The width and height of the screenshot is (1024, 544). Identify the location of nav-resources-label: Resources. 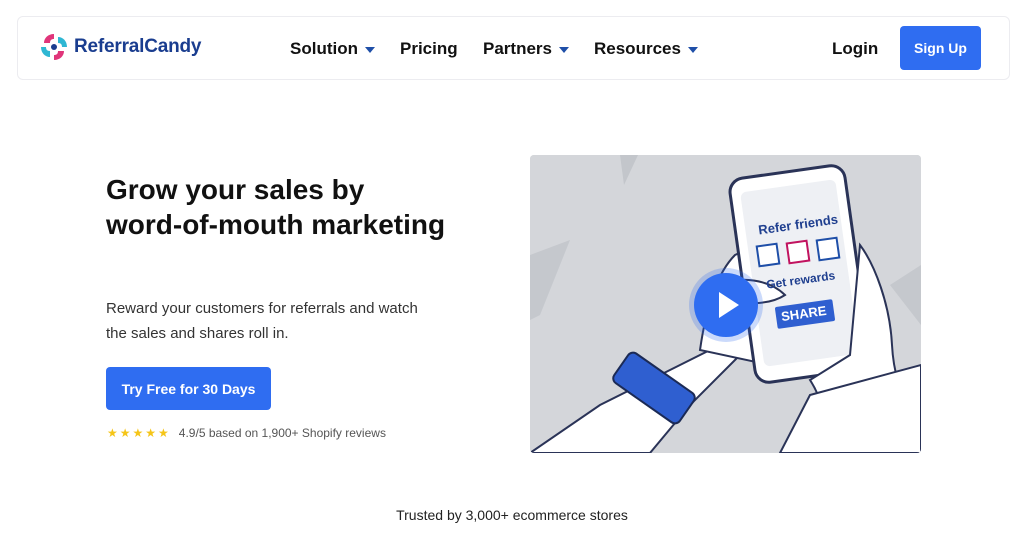
(637, 48).